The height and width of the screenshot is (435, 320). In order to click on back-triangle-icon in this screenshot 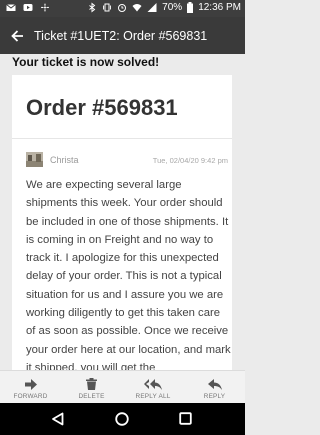, I will do `click(57, 419)`.